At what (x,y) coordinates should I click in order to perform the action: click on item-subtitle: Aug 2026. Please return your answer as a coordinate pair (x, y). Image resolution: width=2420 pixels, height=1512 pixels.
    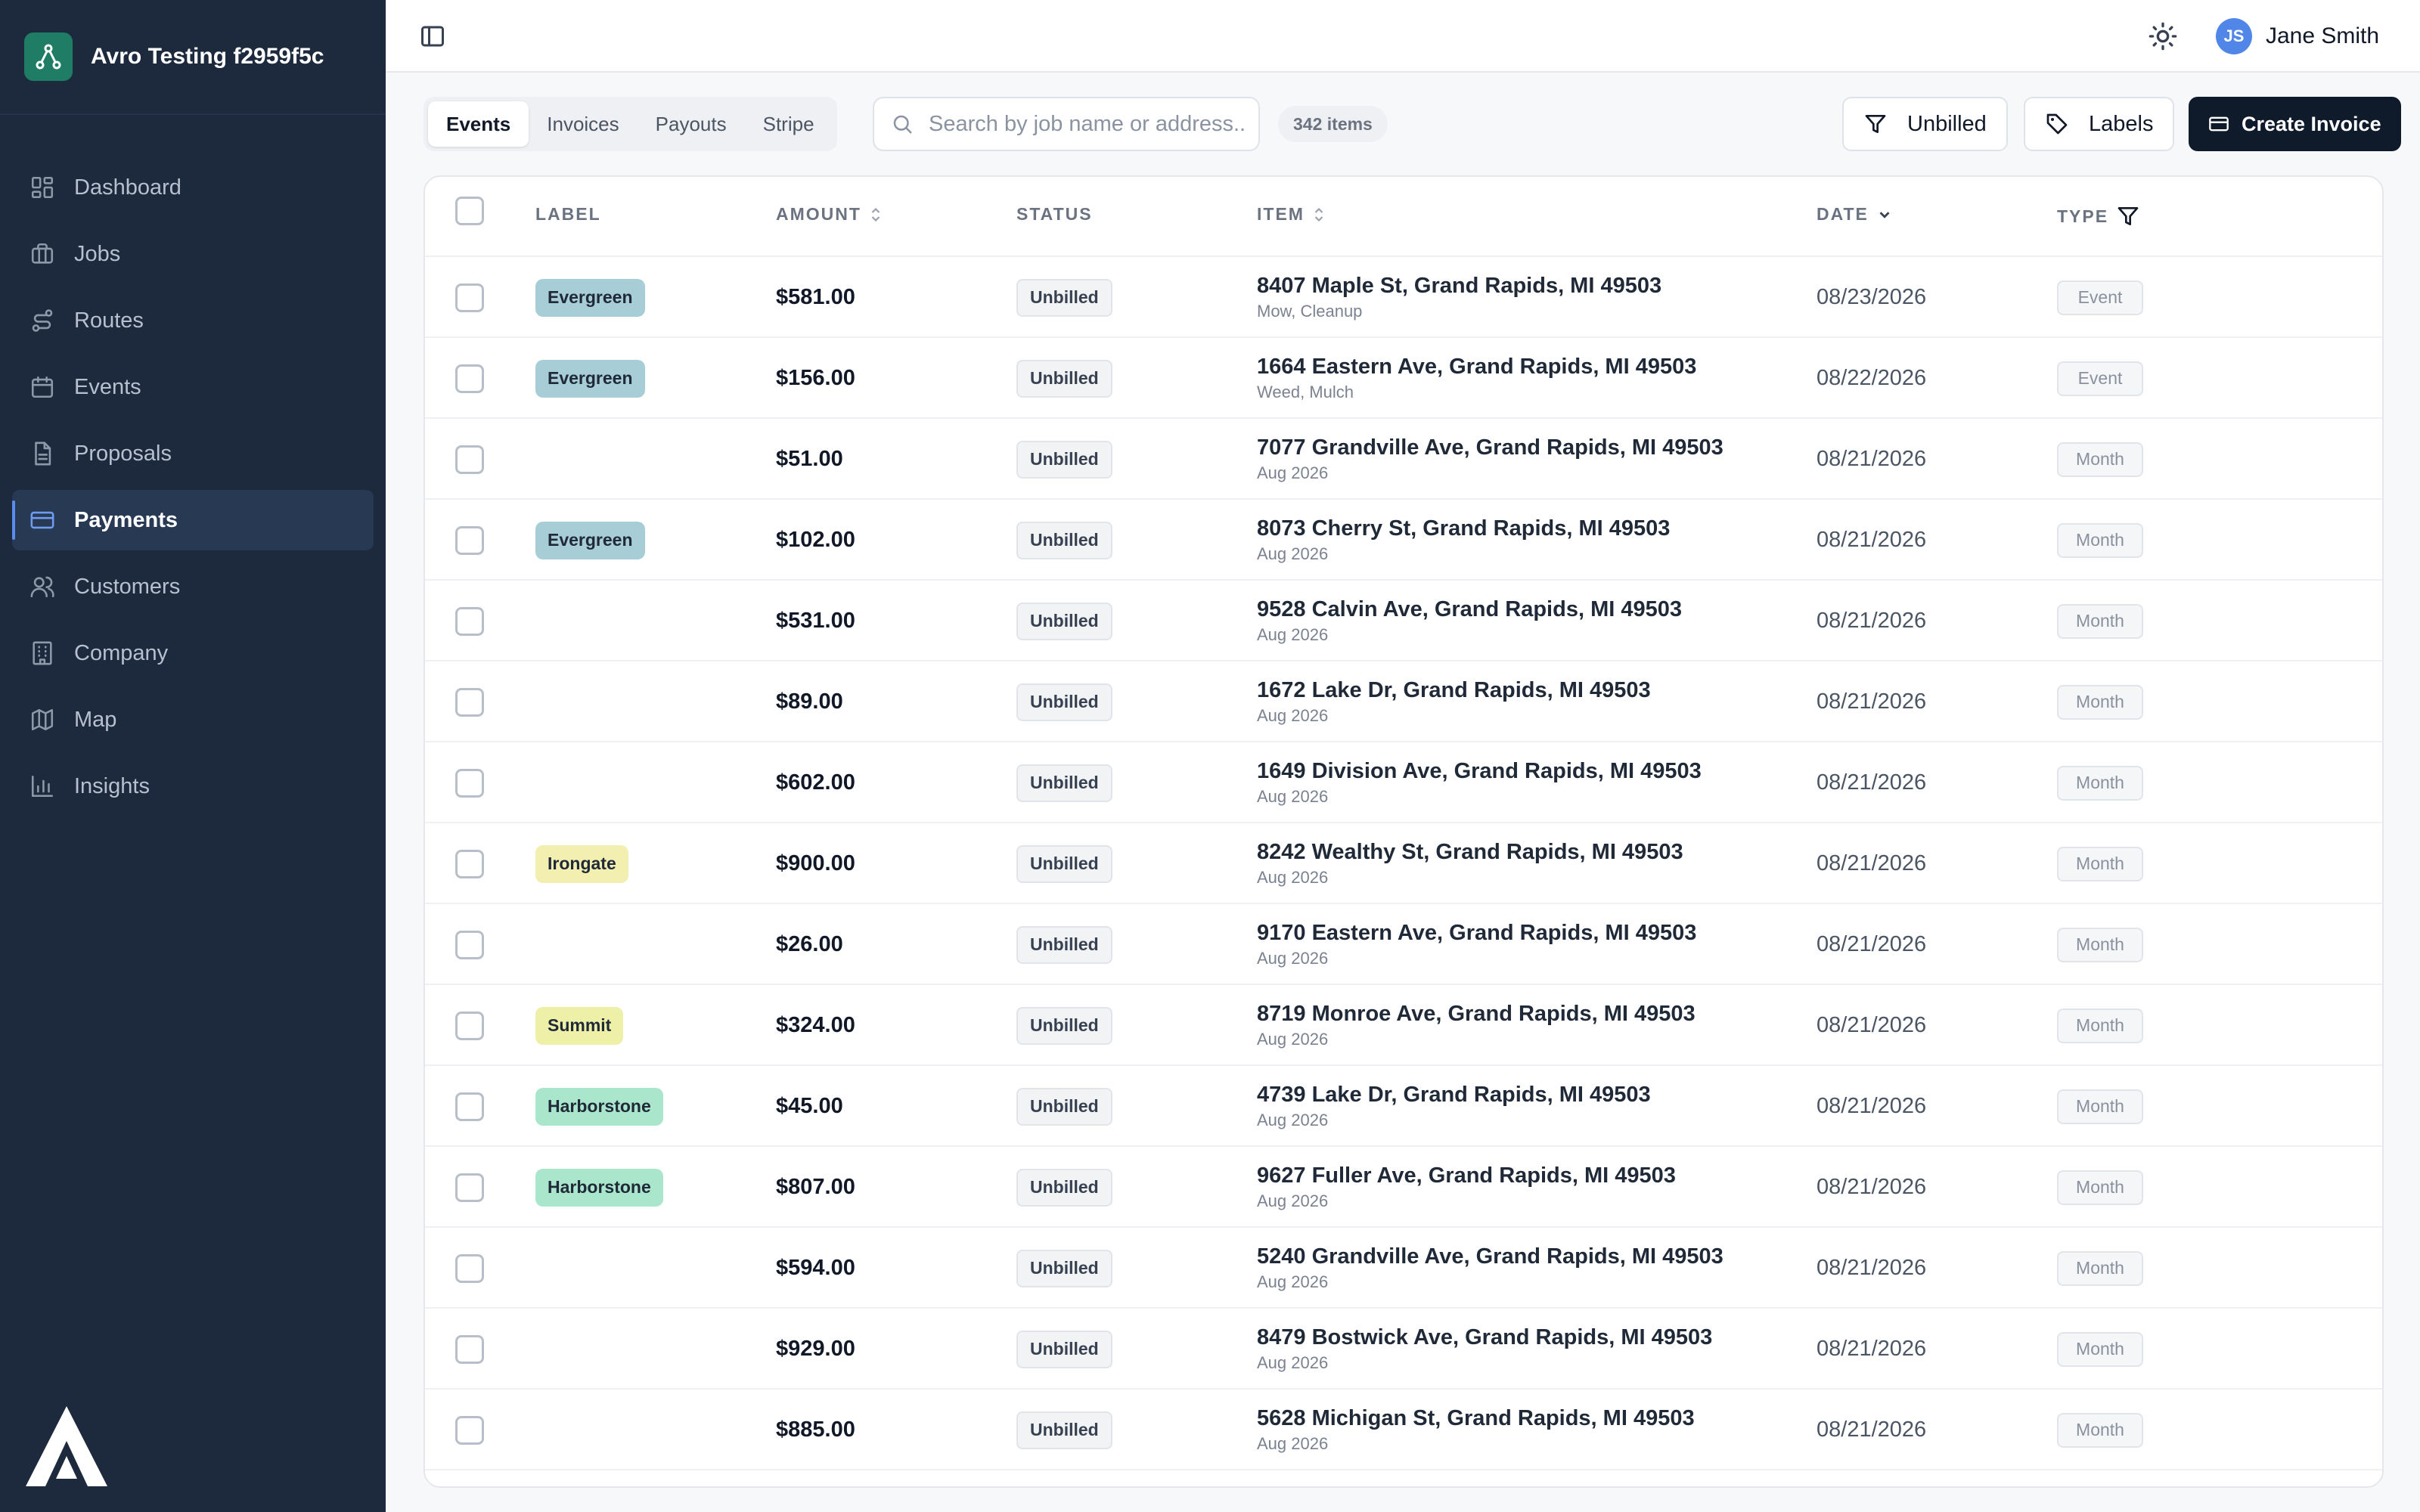
    Looking at the image, I should click on (1293, 1443).